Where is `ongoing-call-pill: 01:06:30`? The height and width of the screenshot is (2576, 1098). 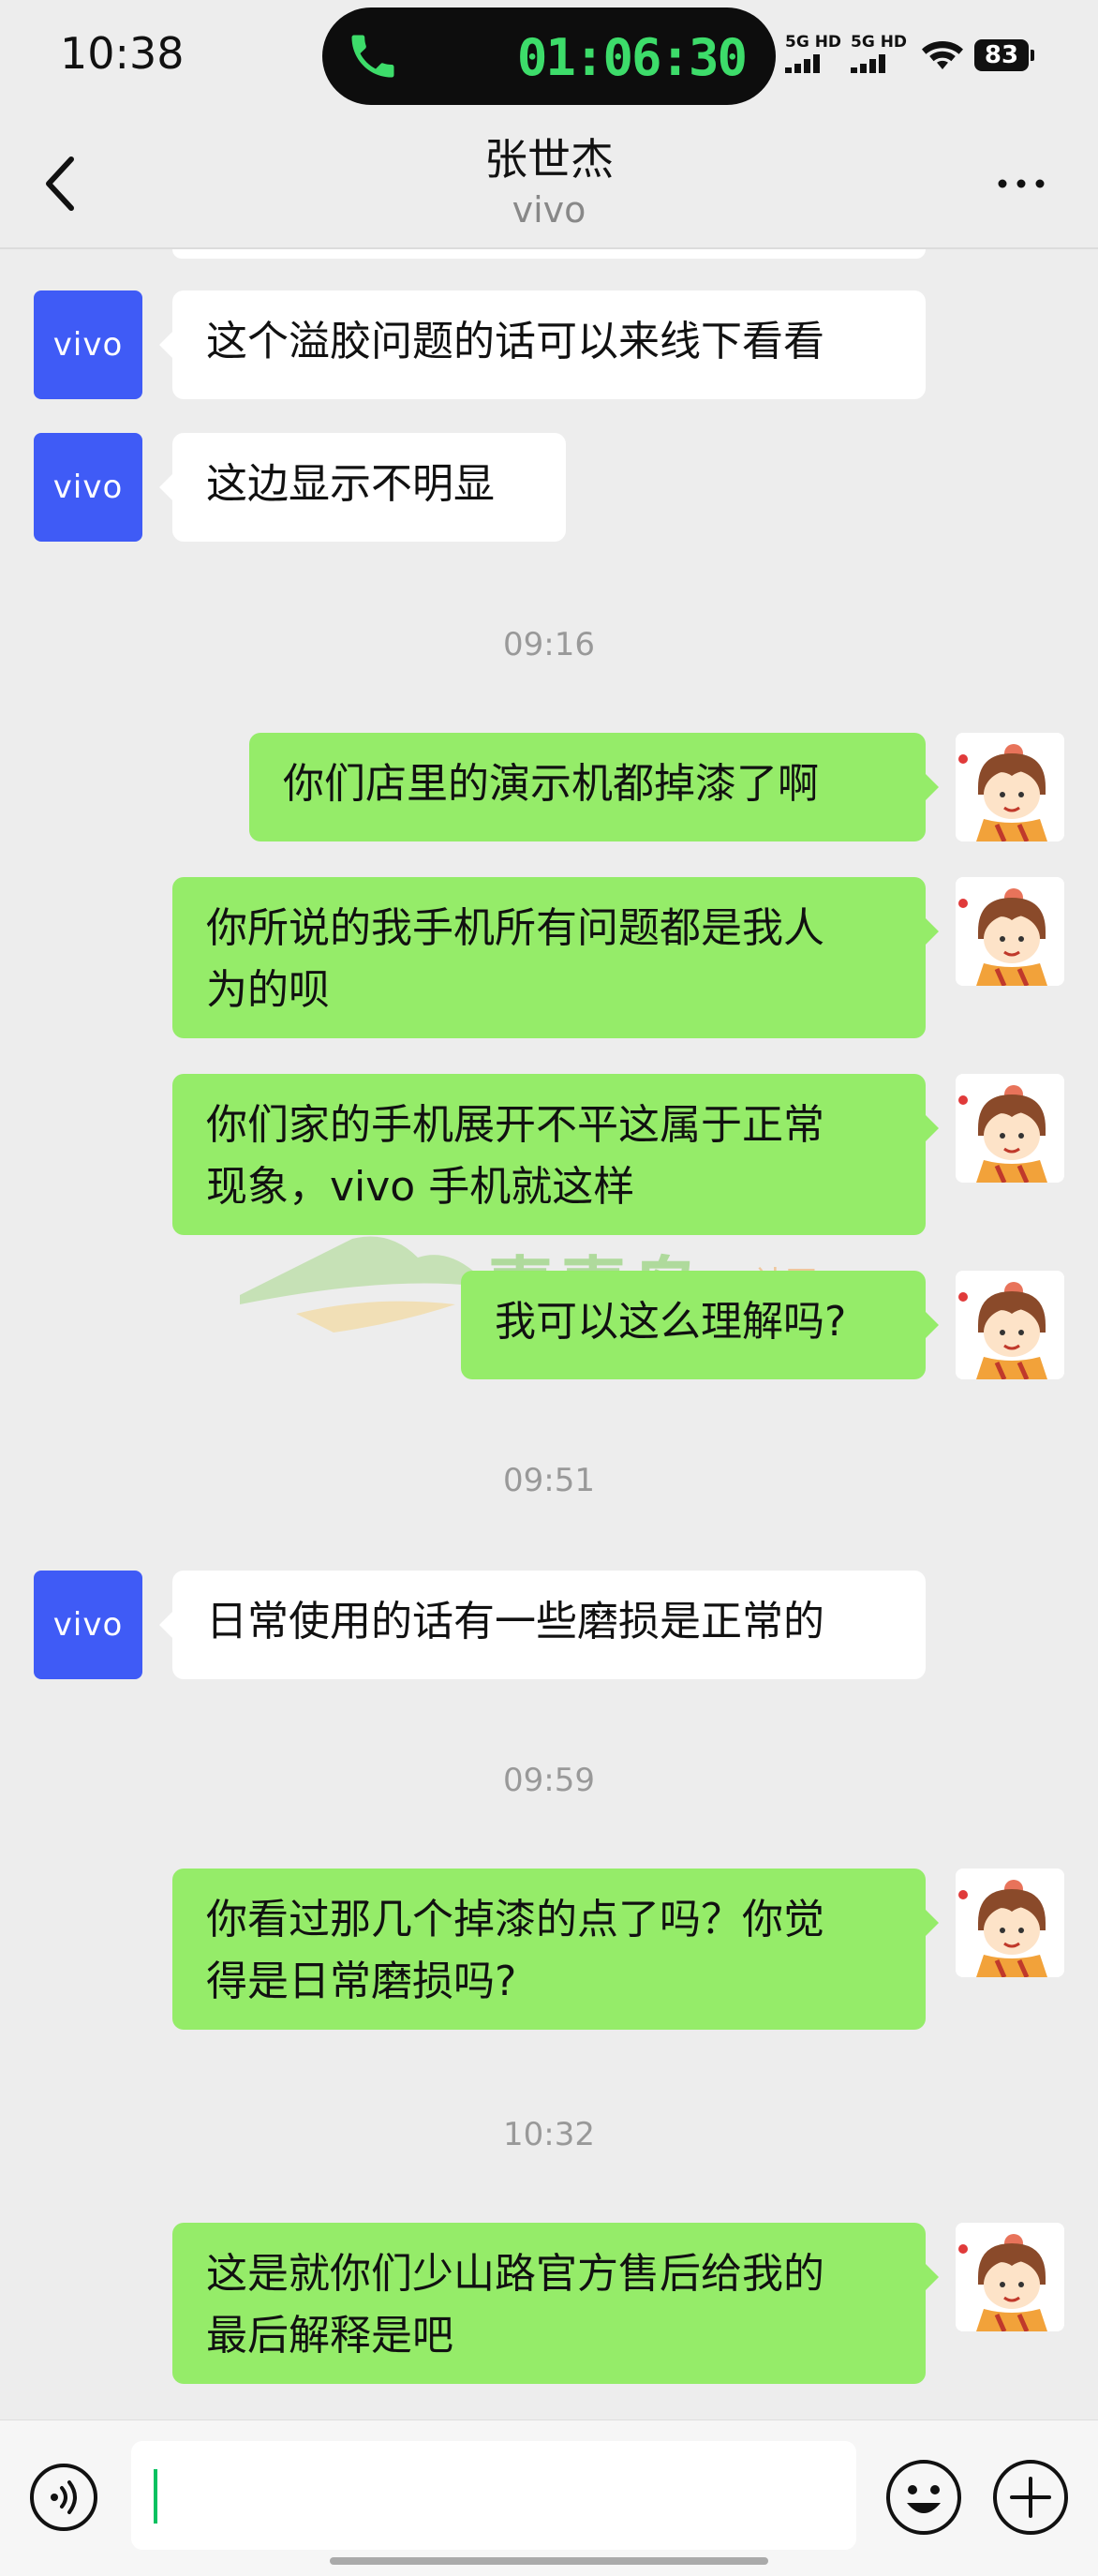
ongoing-call-pill: 01:06:30 is located at coordinates (549, 56).